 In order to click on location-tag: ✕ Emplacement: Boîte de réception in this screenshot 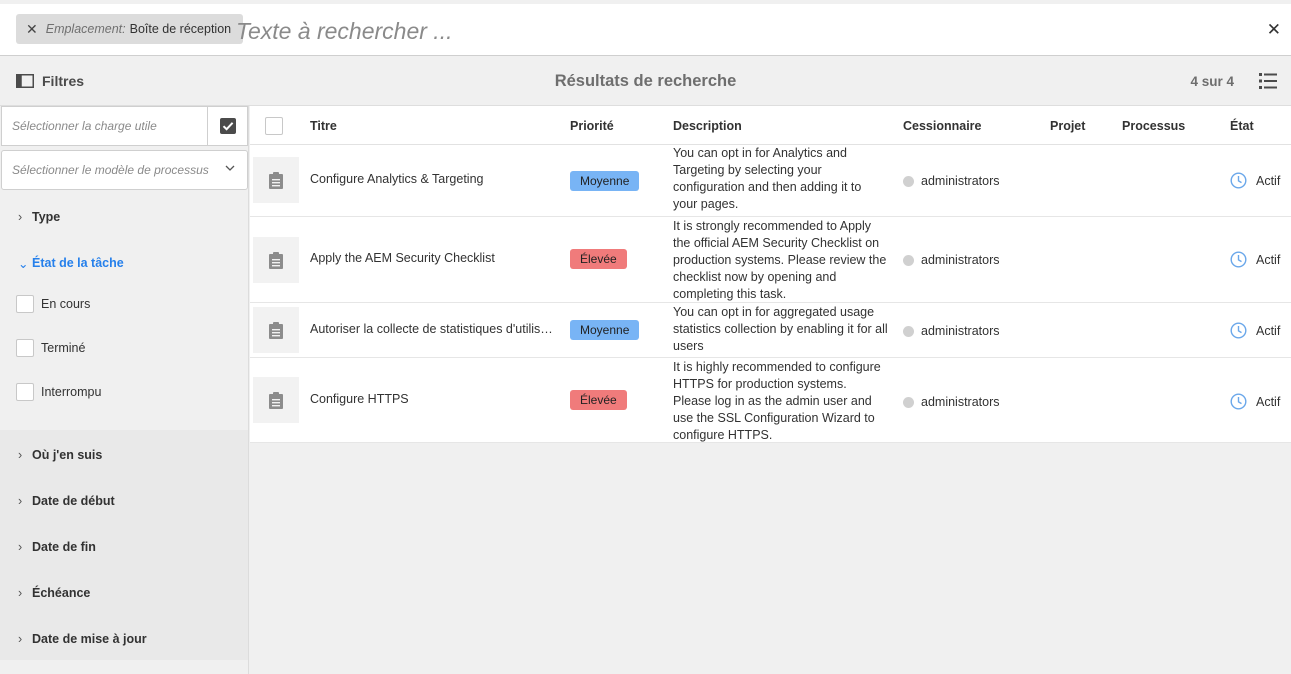, I will do `click(130, 29)`.